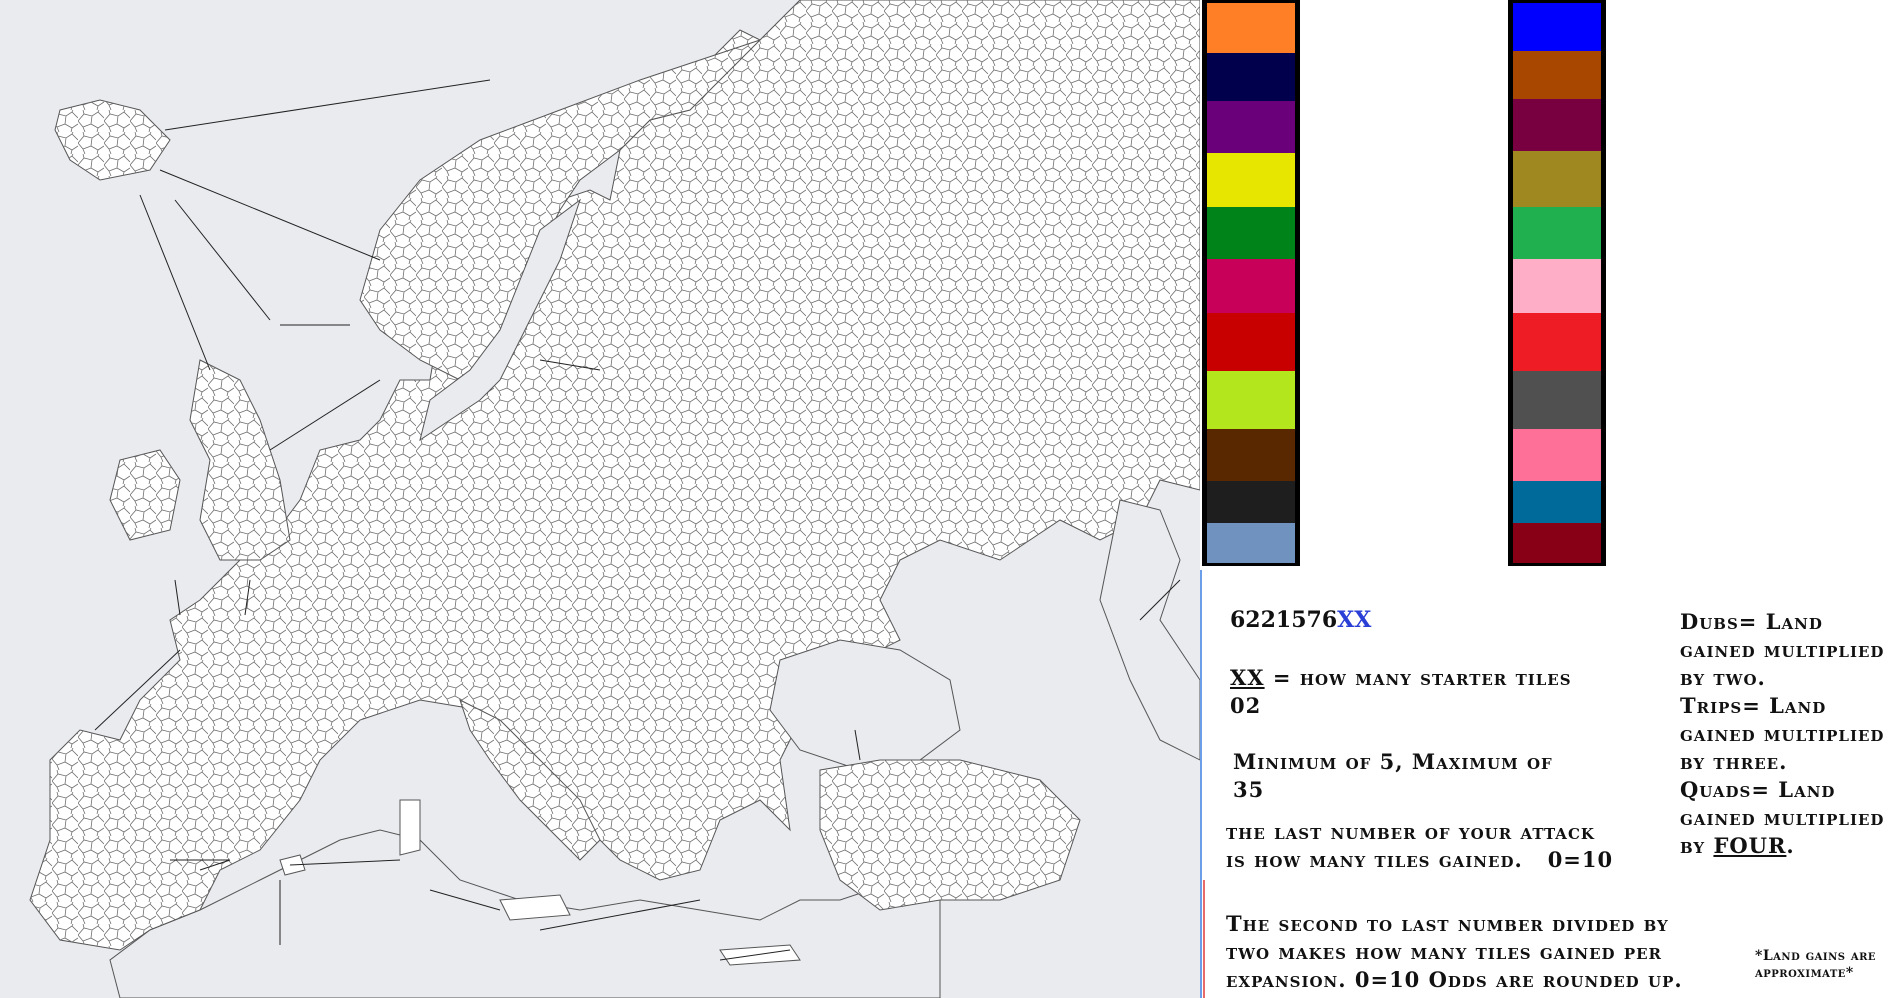 This screenshot has width=1892, height=998. Describe the element at coordinates (1420, 859) in the screenshot. I see `last-number-line2: is how many tiles gained. 0=10` at that location.